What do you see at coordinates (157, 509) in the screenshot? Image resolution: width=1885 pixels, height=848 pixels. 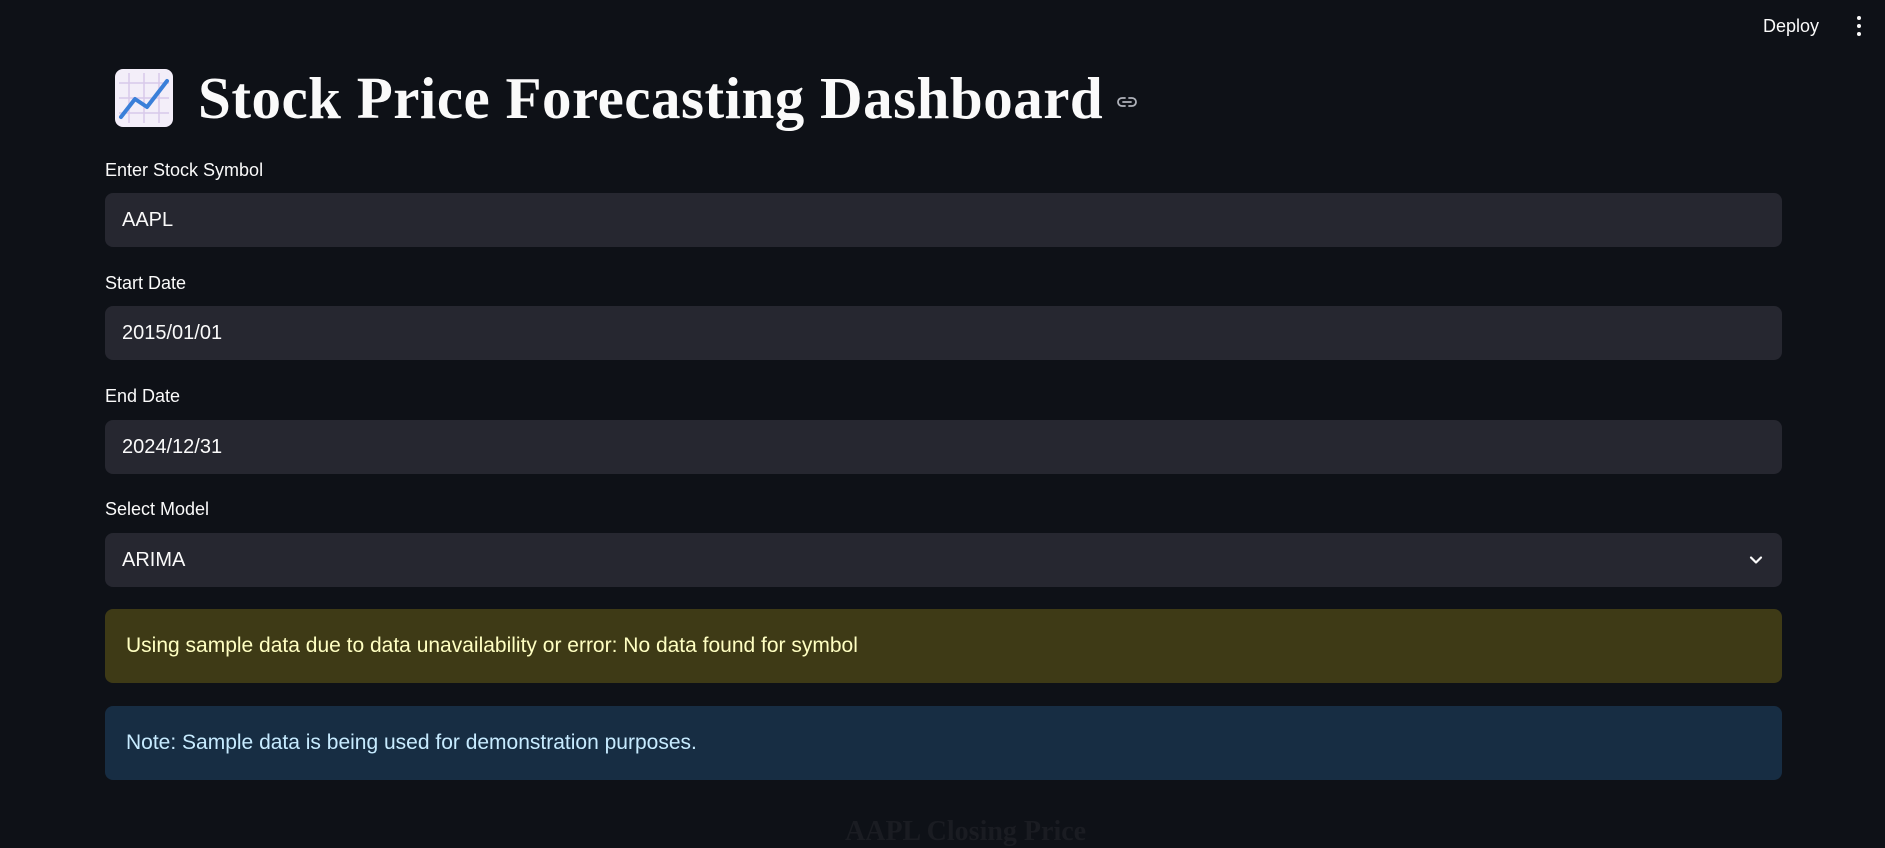 I see `model-label: Select Model` at bounding box center [157, 509].